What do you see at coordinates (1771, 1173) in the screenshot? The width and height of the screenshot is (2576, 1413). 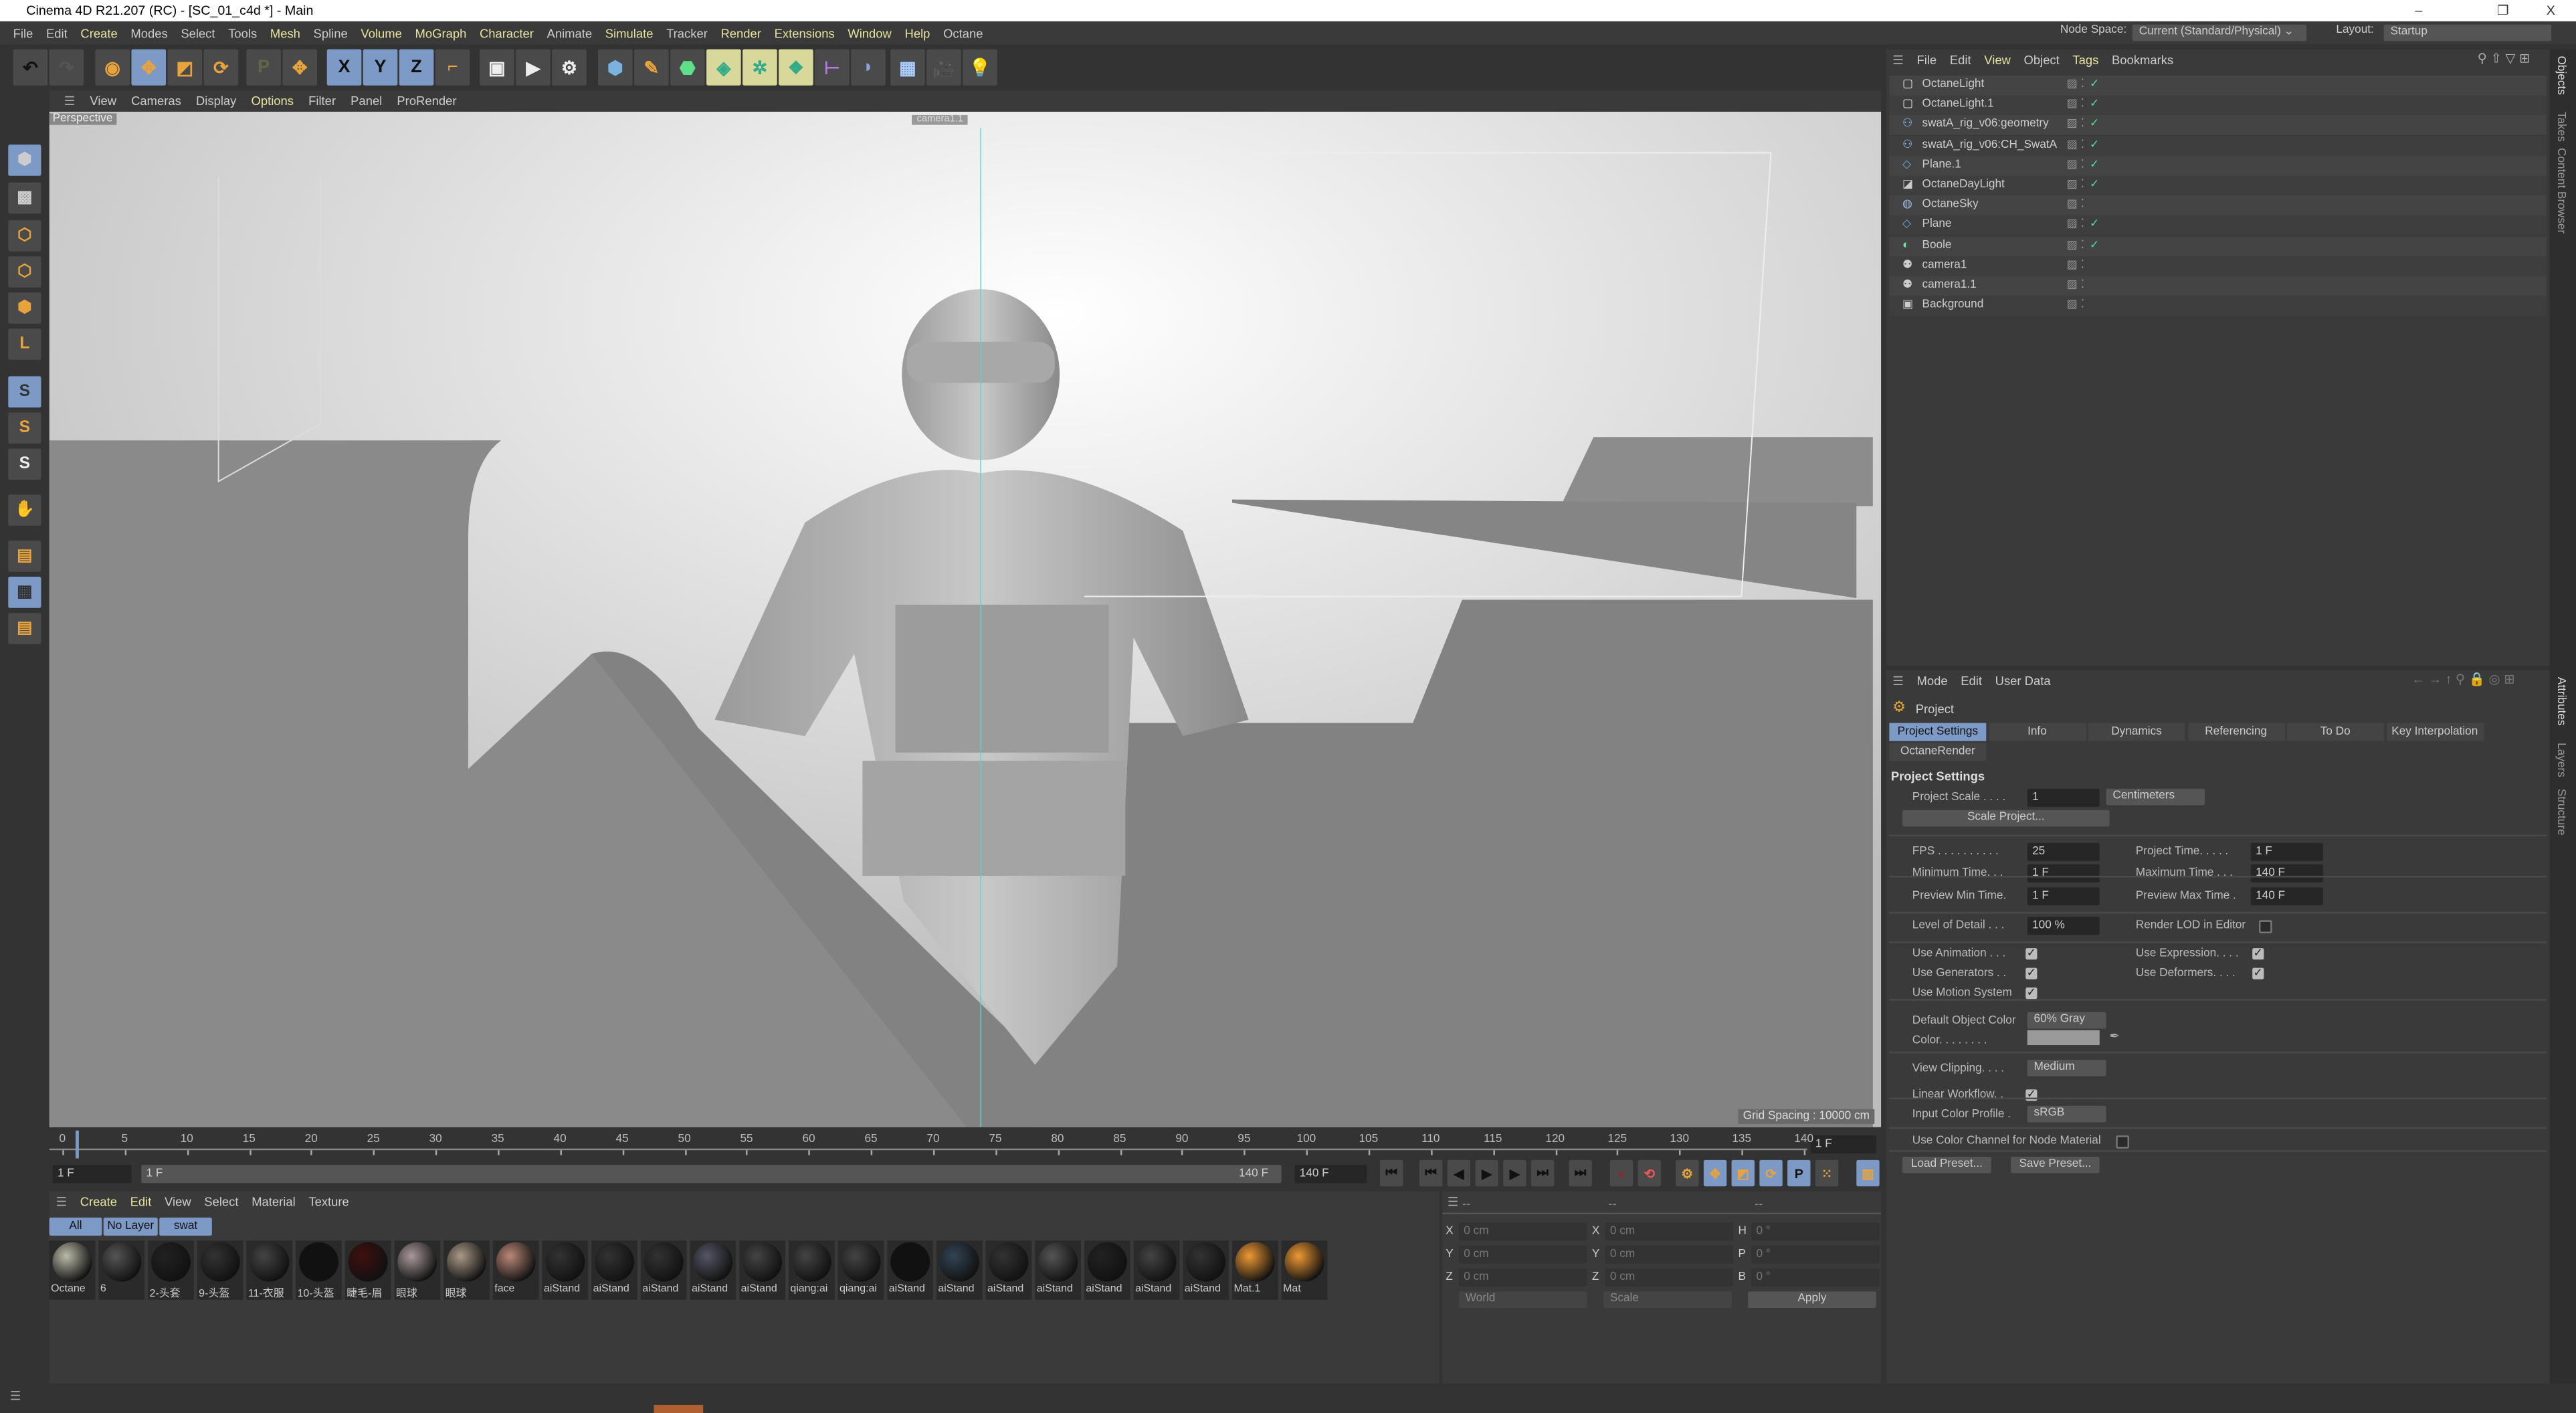 I see `key-rotation-icon: ⟳` at bounding box center [1771, 1173].